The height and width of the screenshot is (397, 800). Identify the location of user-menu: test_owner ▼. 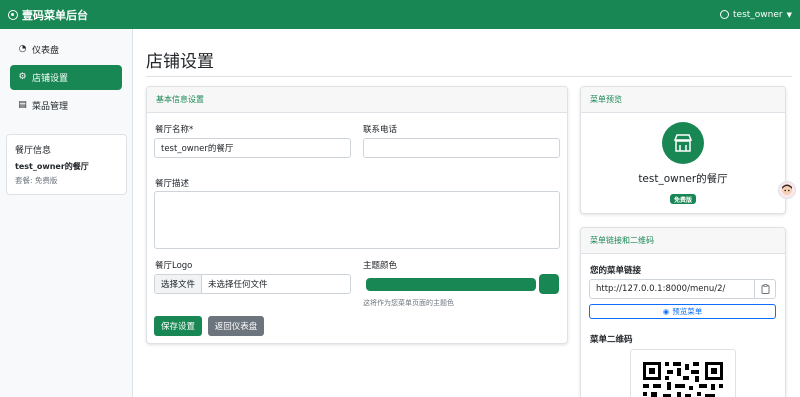
(756, 15).